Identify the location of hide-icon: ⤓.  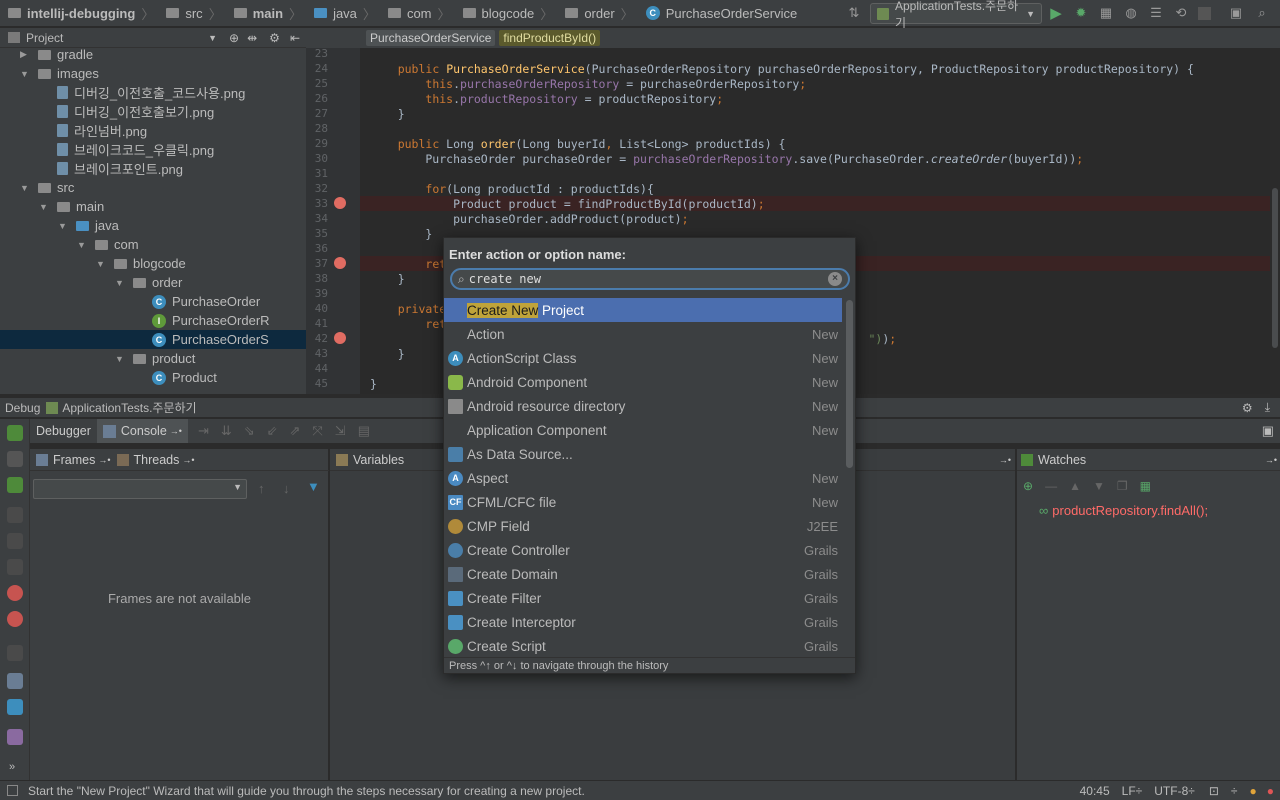
(1267, 407).